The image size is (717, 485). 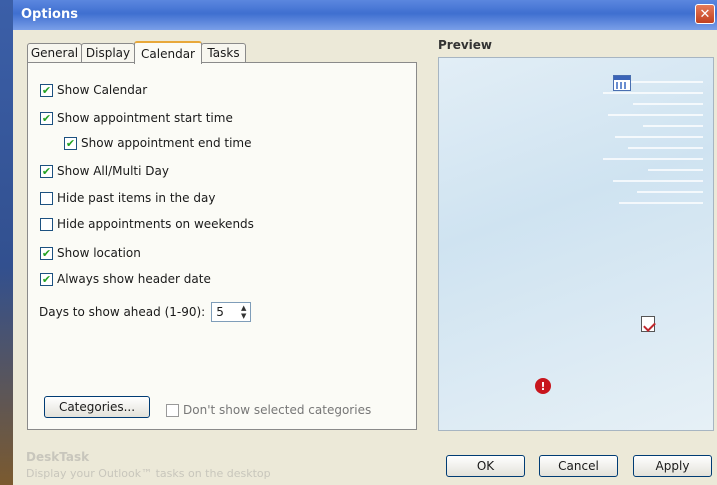 I want to click on option-label: Show Calendar, so click(x=102, y=90).